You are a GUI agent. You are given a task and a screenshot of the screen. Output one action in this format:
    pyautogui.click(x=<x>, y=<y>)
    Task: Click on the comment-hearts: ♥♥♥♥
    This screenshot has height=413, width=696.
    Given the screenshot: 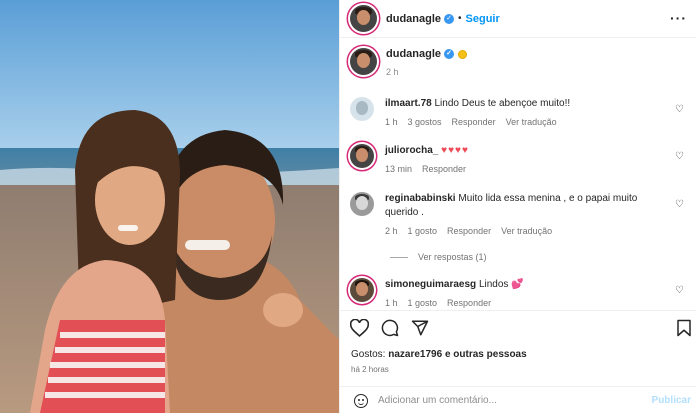 What is the action you would take?
    pyautogui.click(x=455, y=150)
    